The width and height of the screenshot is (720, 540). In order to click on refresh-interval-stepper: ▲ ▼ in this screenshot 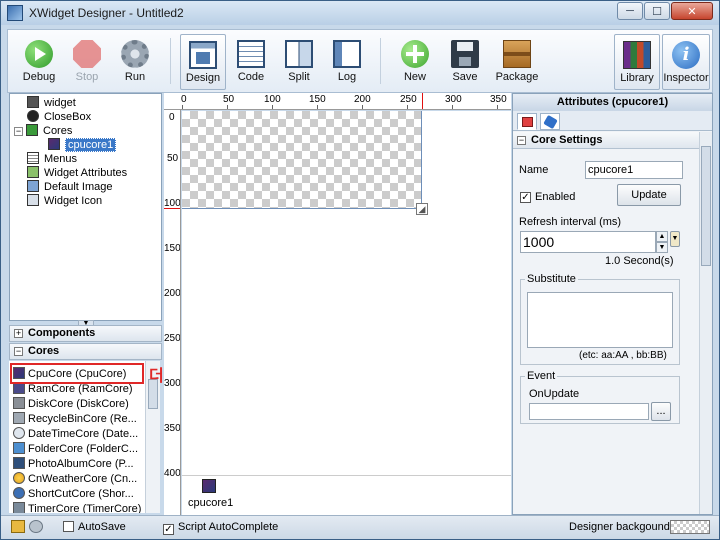, I will do `click(662, 242)`.